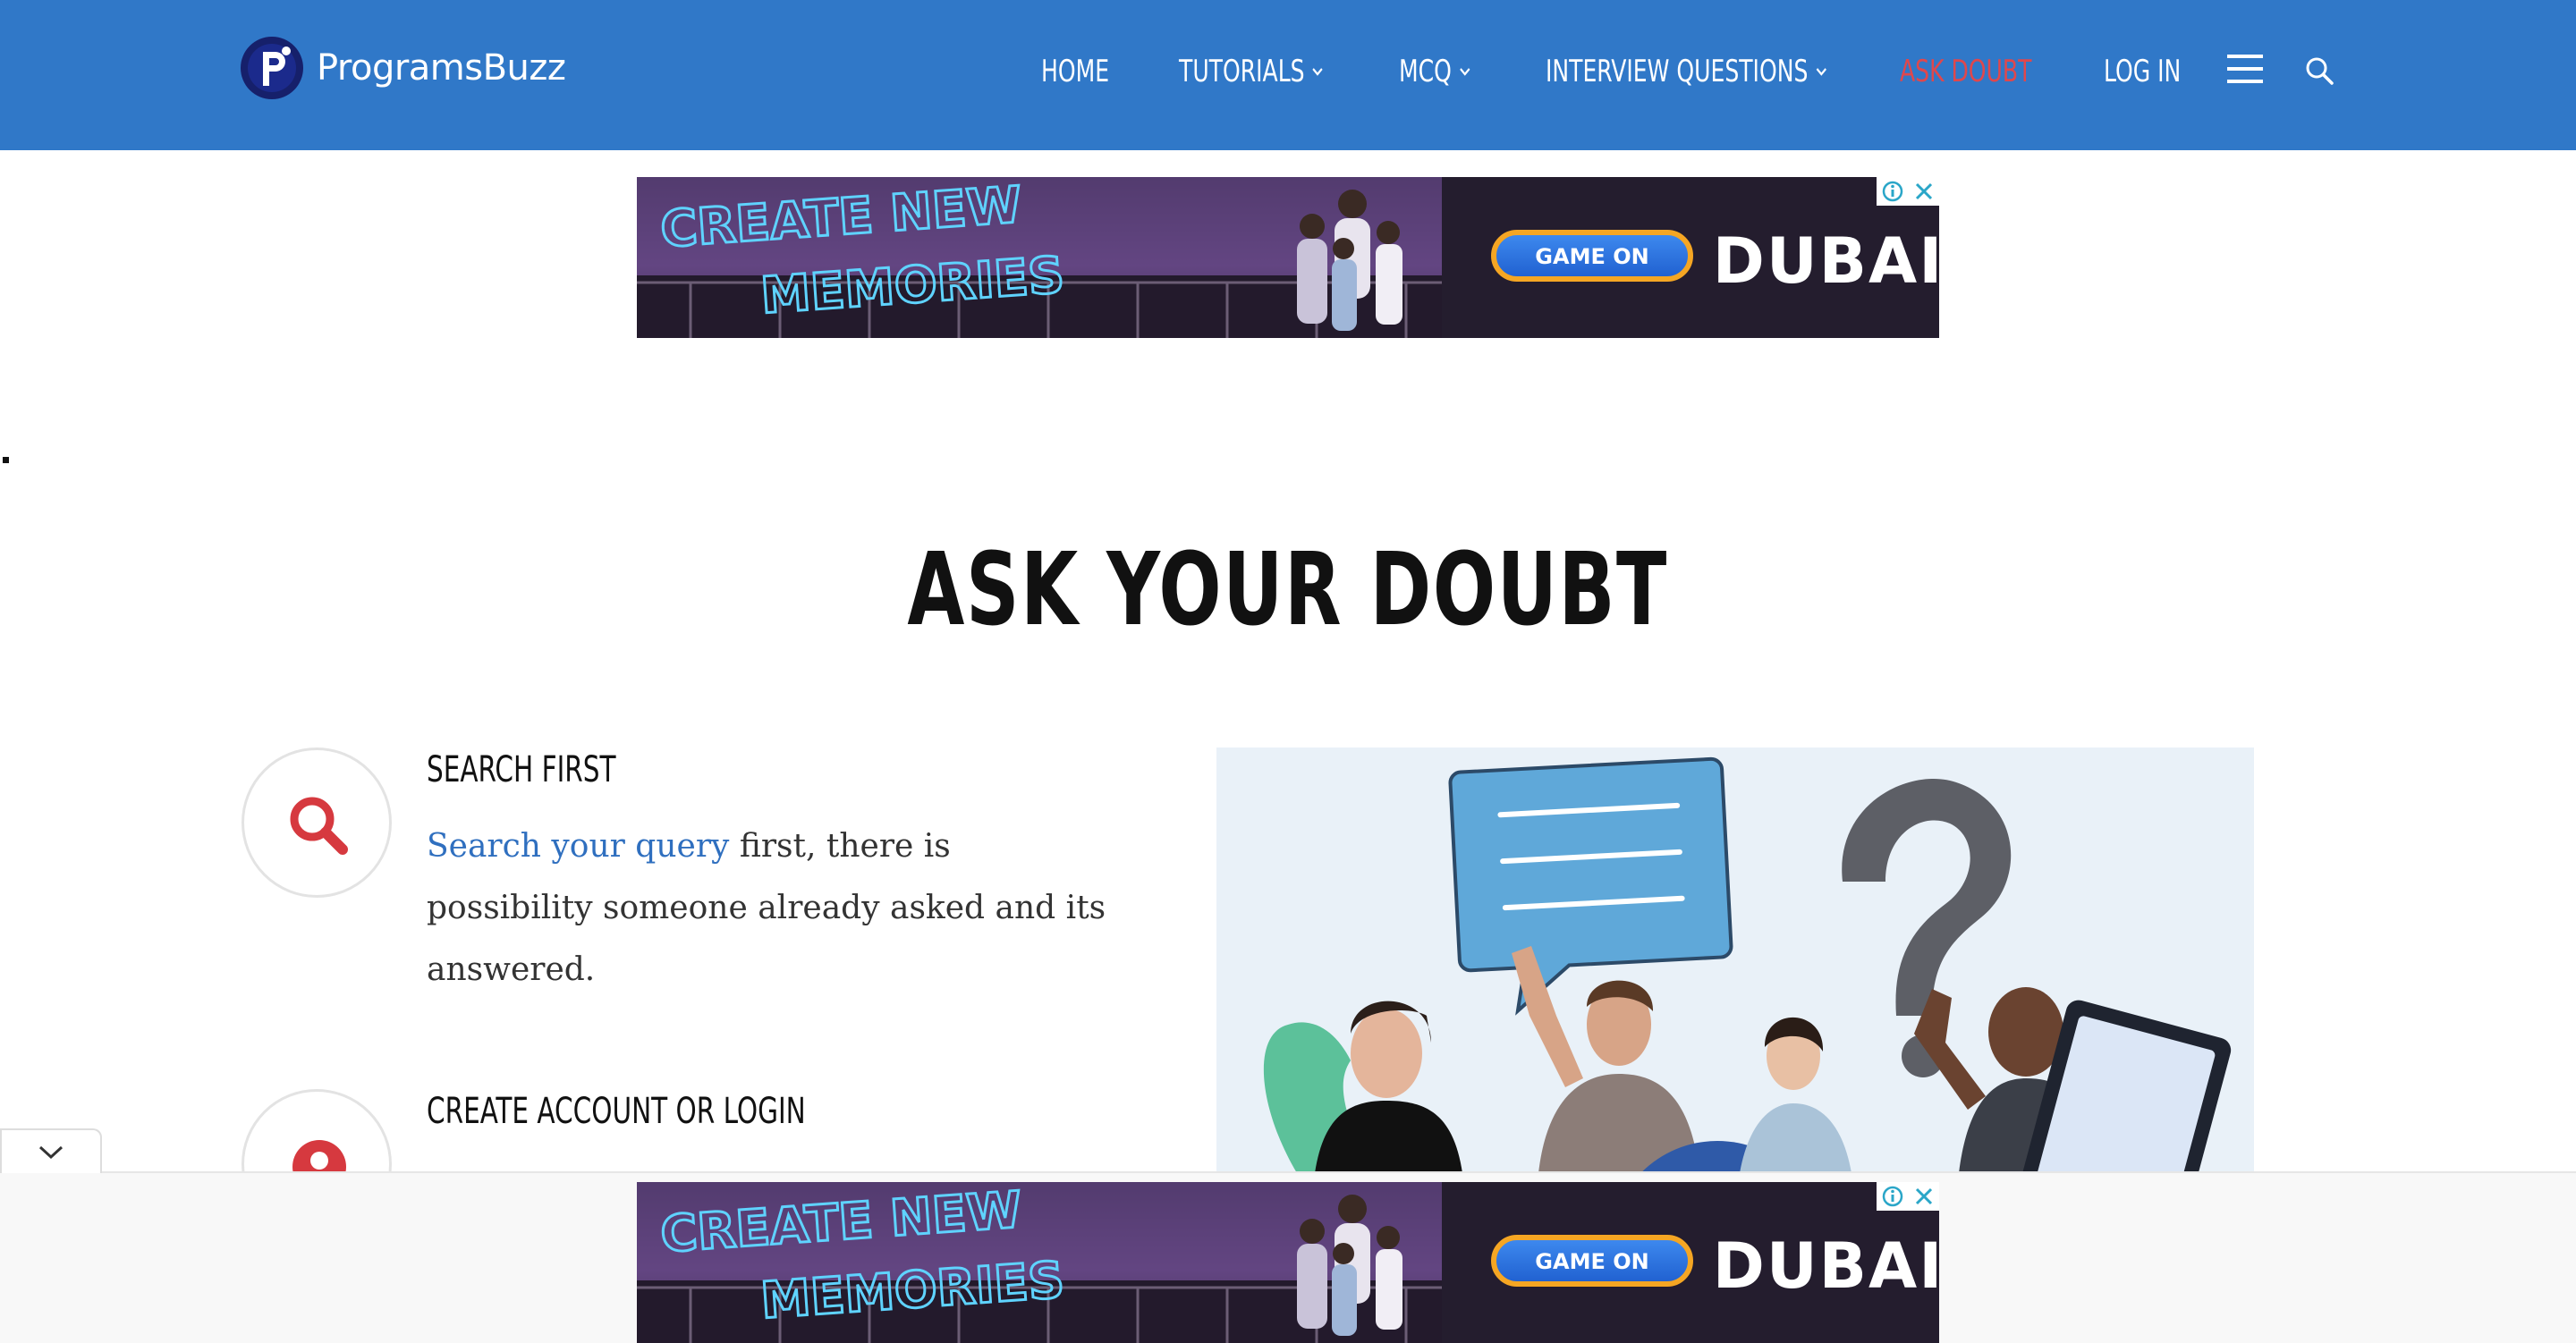 This screenshot has height=1343, width=2576. I want to click on nav-interview-questions: INTERVIEW QUESTIONS, so click(1687, 71).